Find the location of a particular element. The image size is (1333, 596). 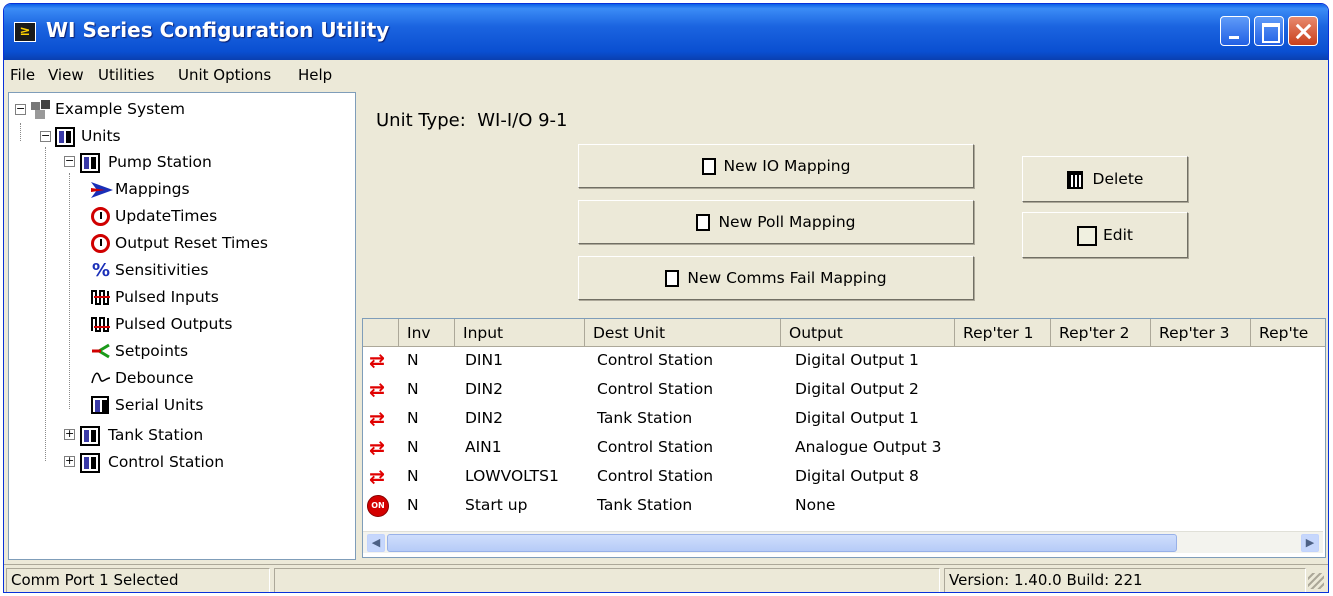

cell-input: LOWVOLTS1 is located at coordinates (512, 476).